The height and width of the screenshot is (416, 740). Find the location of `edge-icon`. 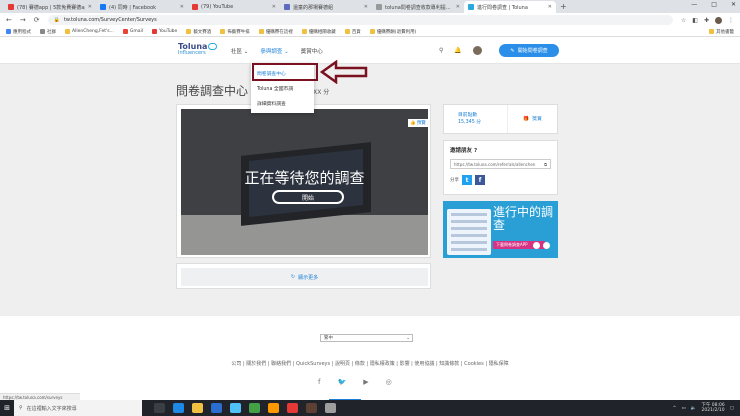

edge-icon is located at coordinates (178, 408).